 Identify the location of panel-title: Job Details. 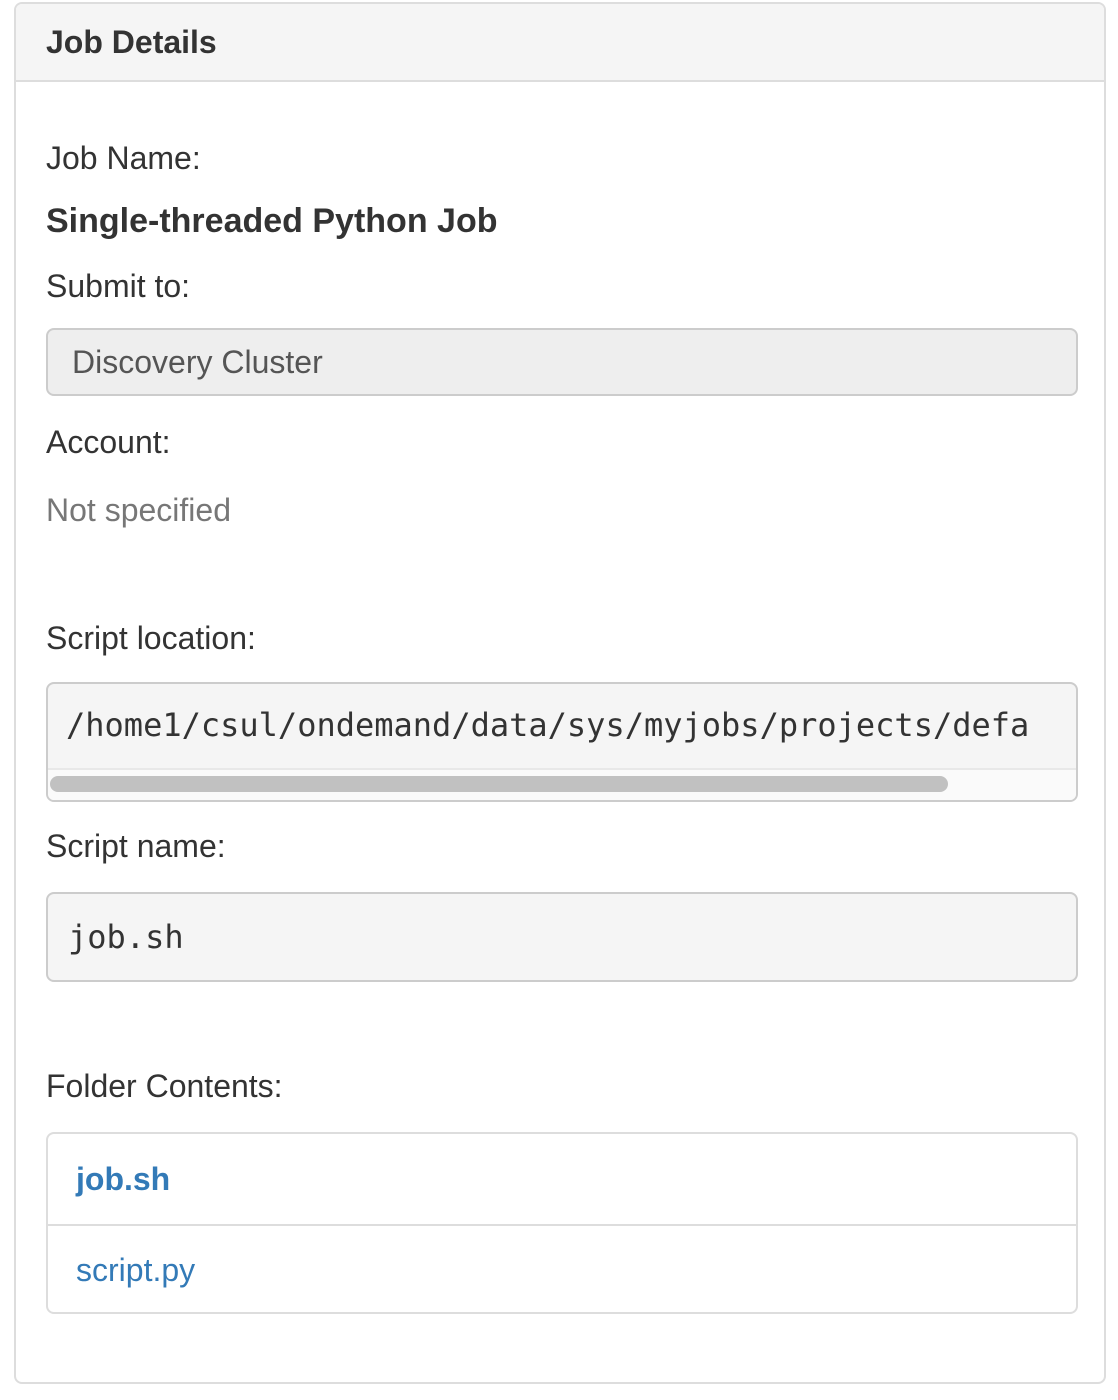
(560, 43).